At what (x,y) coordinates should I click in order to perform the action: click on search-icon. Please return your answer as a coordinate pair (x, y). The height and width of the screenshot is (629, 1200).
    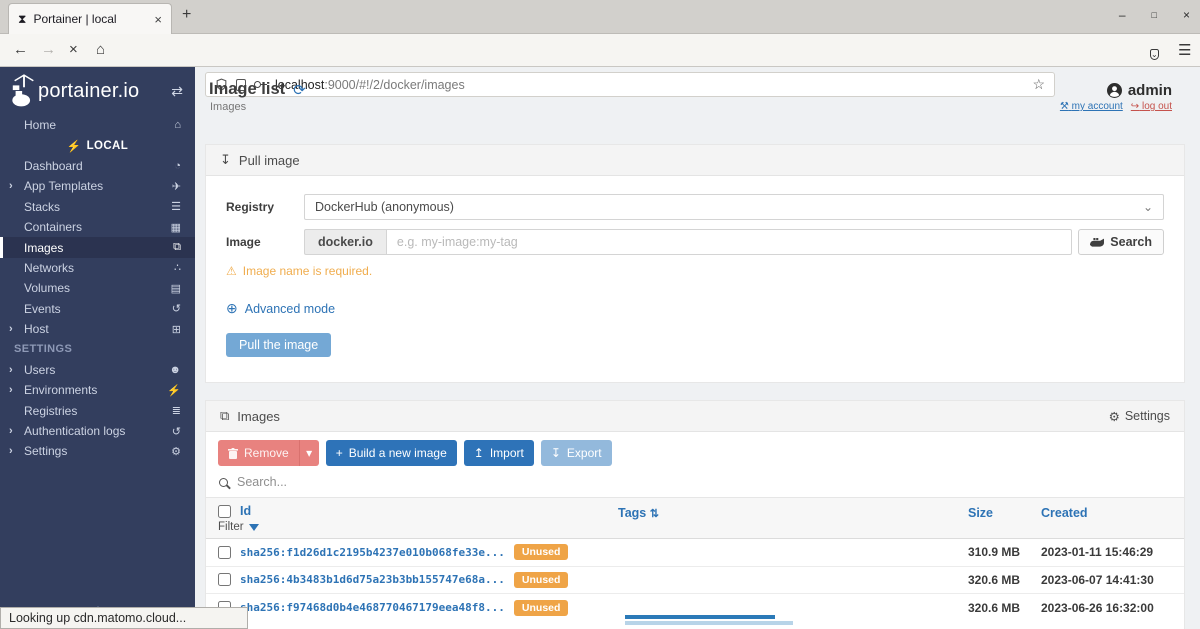
    Looking at the image, I should click on (223, 482).